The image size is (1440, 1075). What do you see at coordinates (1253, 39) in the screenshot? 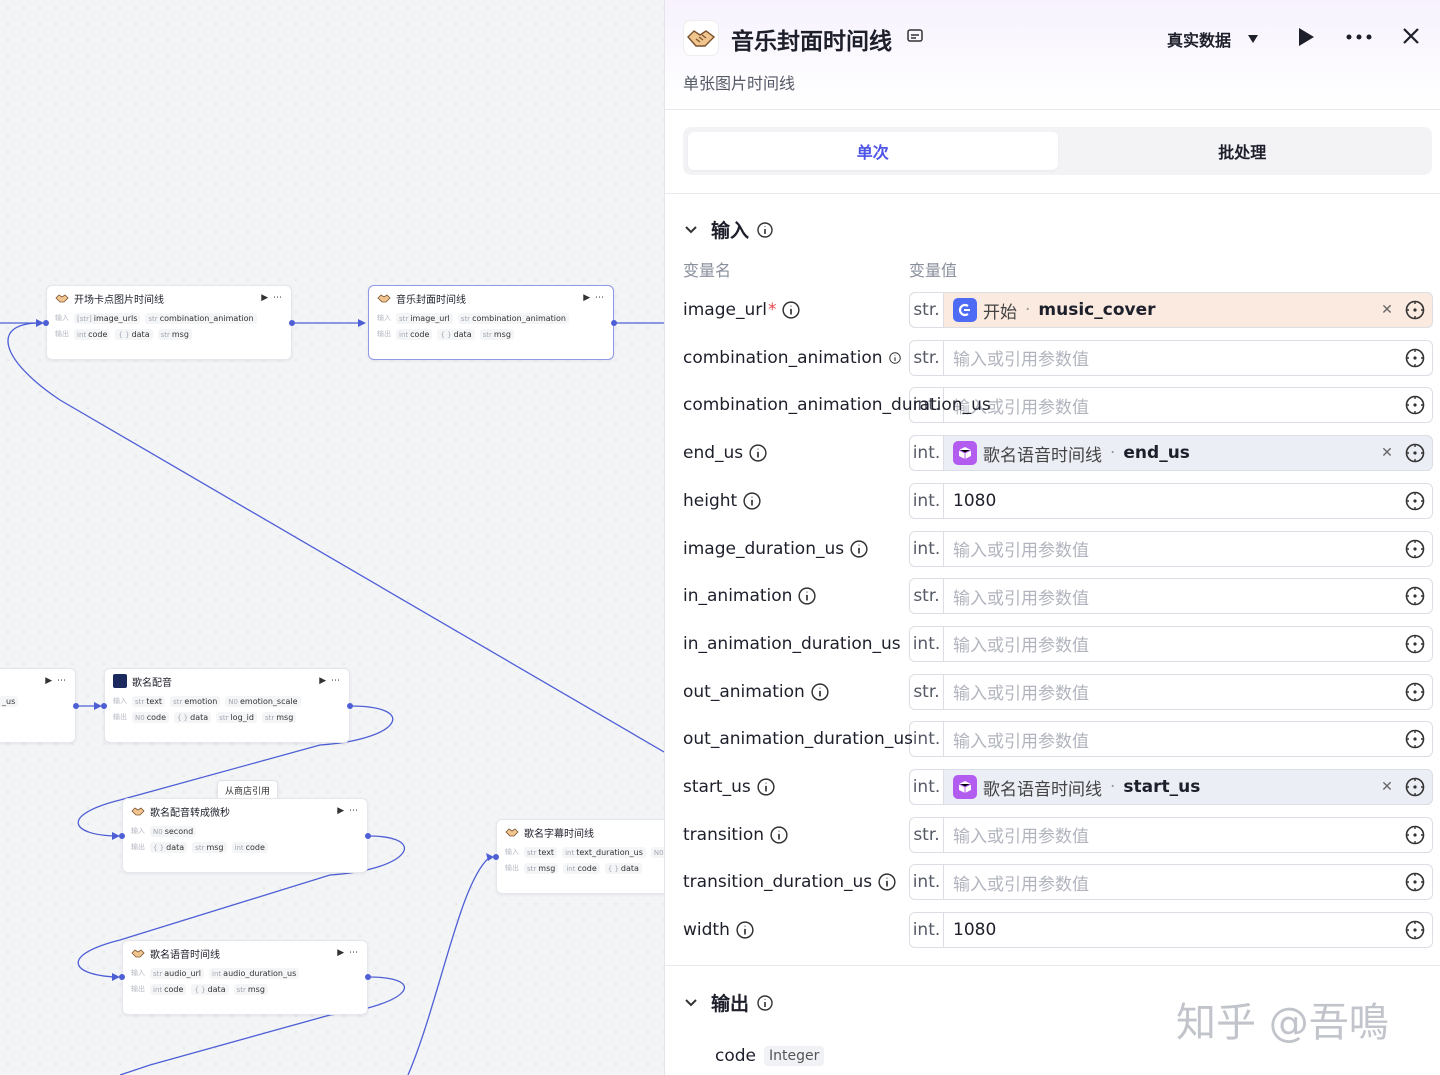
I see `caret-down-icon` at bounding box center [1253, 39].